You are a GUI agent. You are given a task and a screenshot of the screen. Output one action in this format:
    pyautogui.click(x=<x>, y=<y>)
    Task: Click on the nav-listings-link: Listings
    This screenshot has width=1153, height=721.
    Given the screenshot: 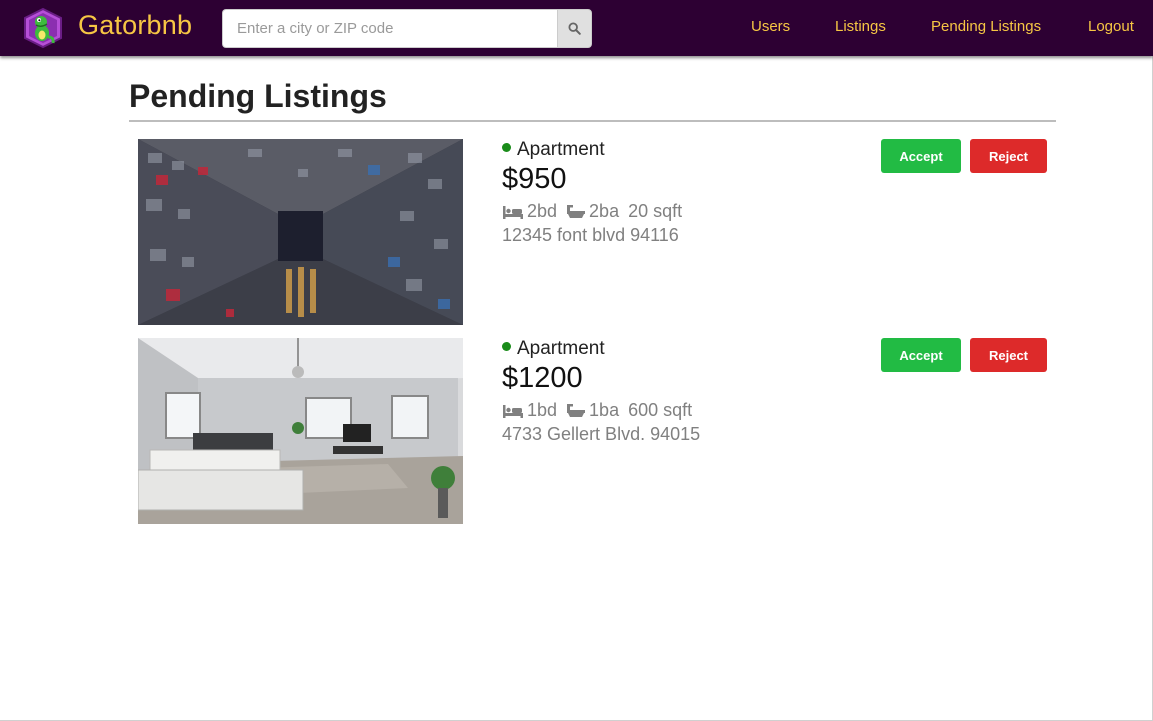 What is the action you would take?
    pyautogui.click(x=860, y=26)
    